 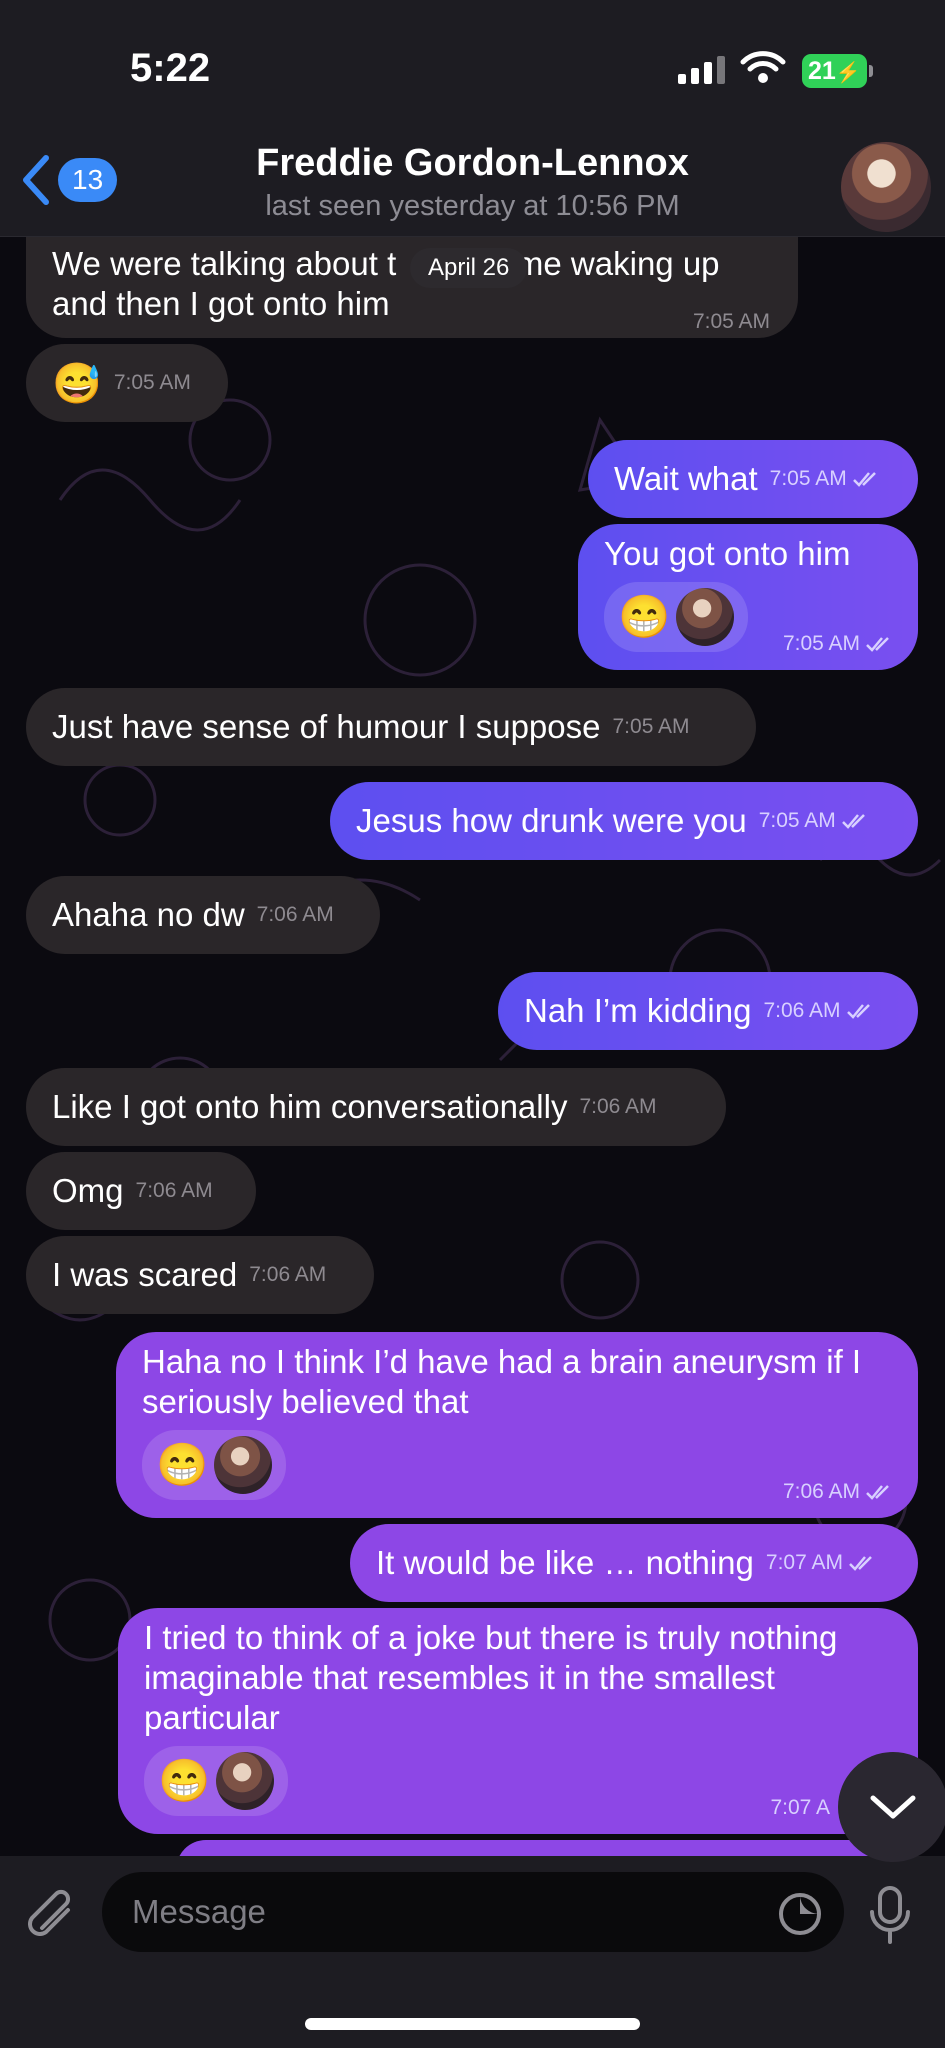 What do you see at coordinates (472, 163) in the screenshot?
I see `contact-name: Freddie Gordon-Lennox` at bounding box center [472, 163].